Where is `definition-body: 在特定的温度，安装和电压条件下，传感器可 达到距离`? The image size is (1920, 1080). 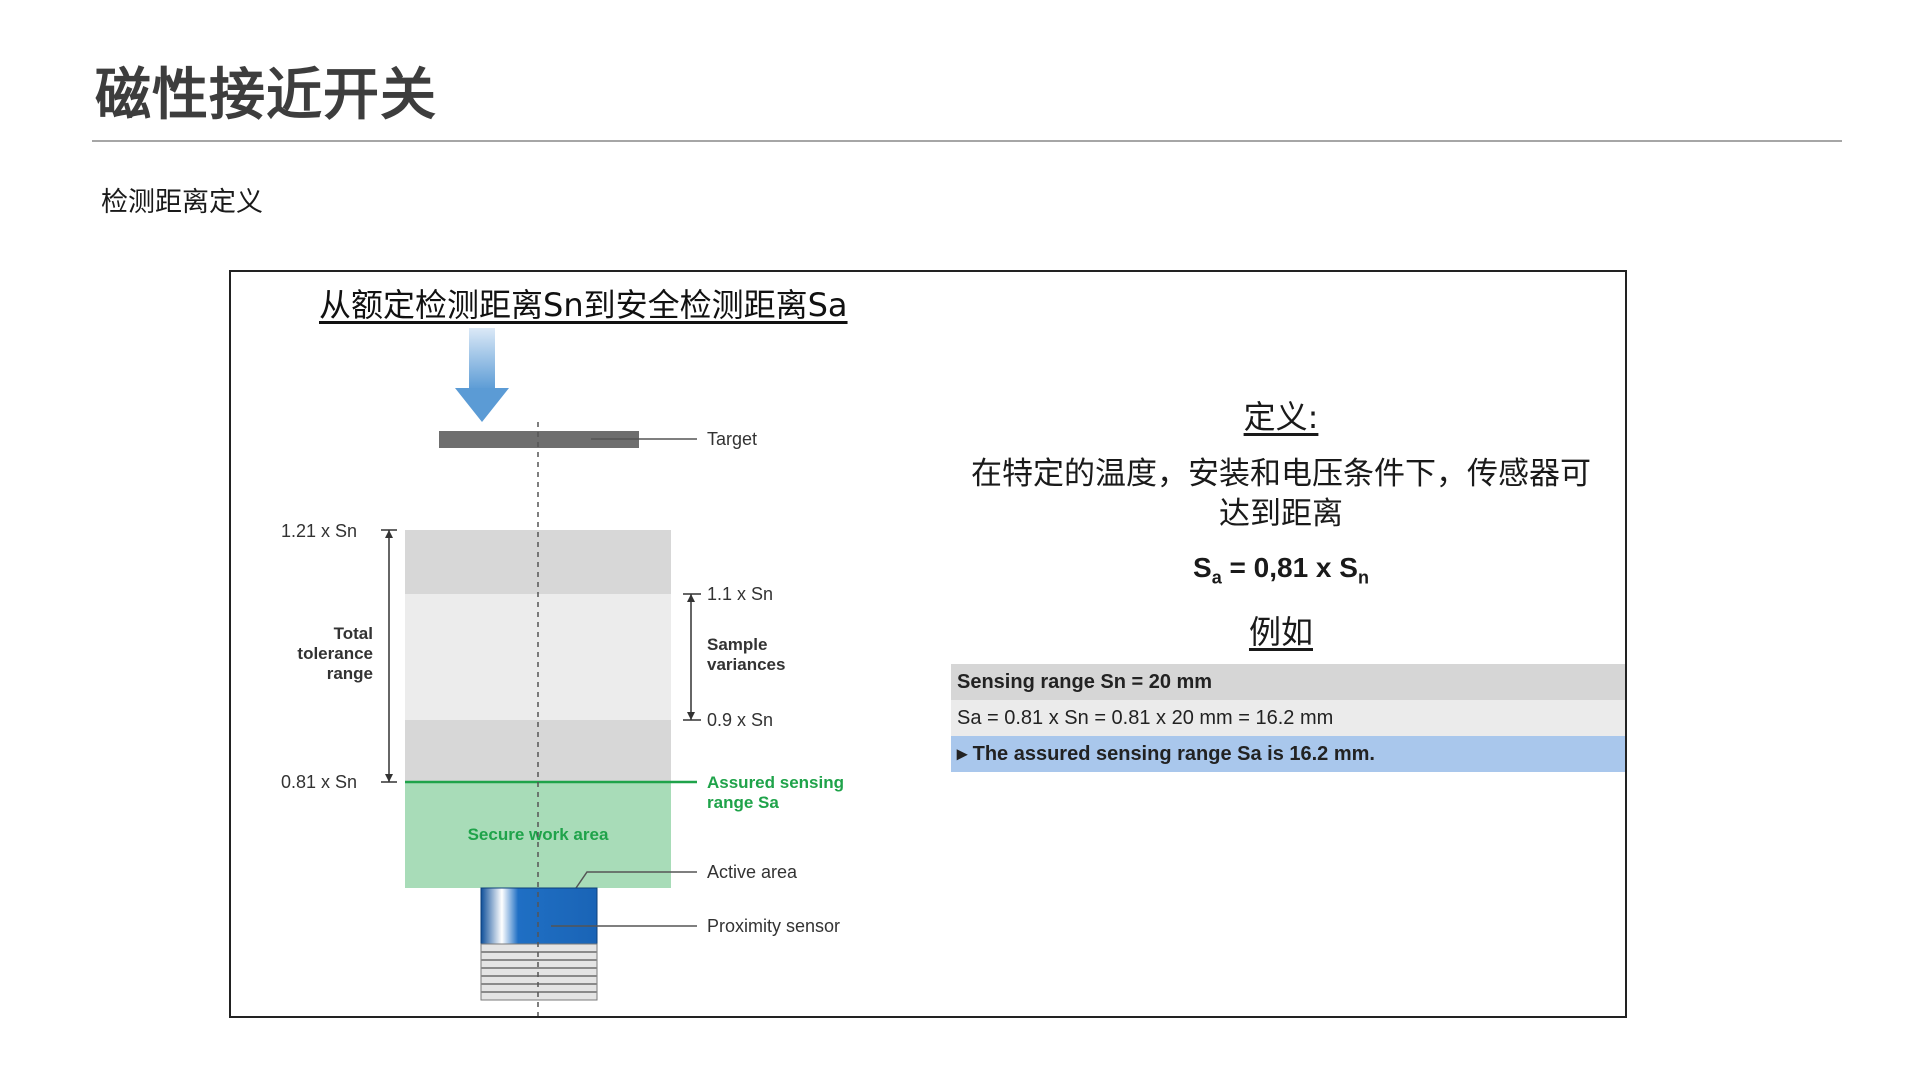
definition-body: 在特定的温度，安装和电压条件下，传感器可 达到距离 is located at coordinates (1281, 494).